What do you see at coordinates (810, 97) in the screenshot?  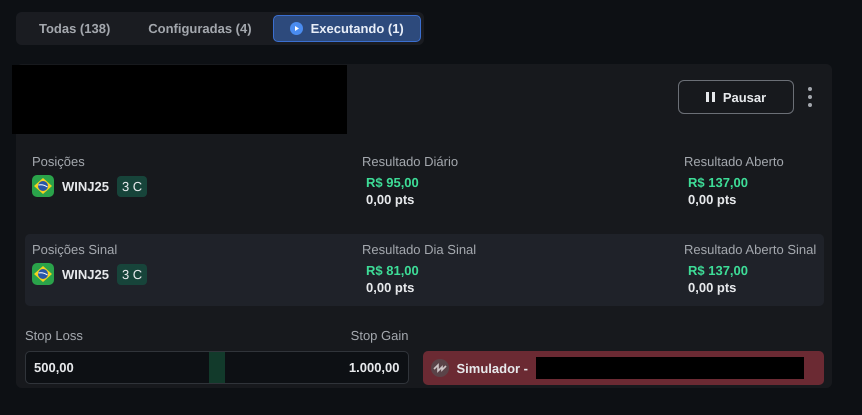 I see `more-options-icon` at bounding box center [810, 97].